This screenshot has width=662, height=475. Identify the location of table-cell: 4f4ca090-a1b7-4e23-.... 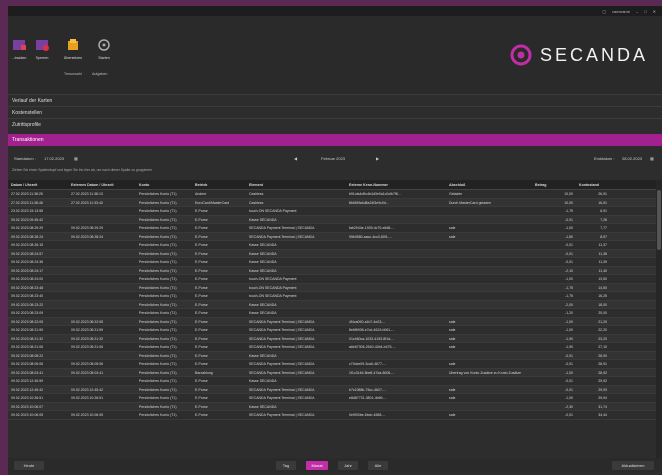
(367, 321).